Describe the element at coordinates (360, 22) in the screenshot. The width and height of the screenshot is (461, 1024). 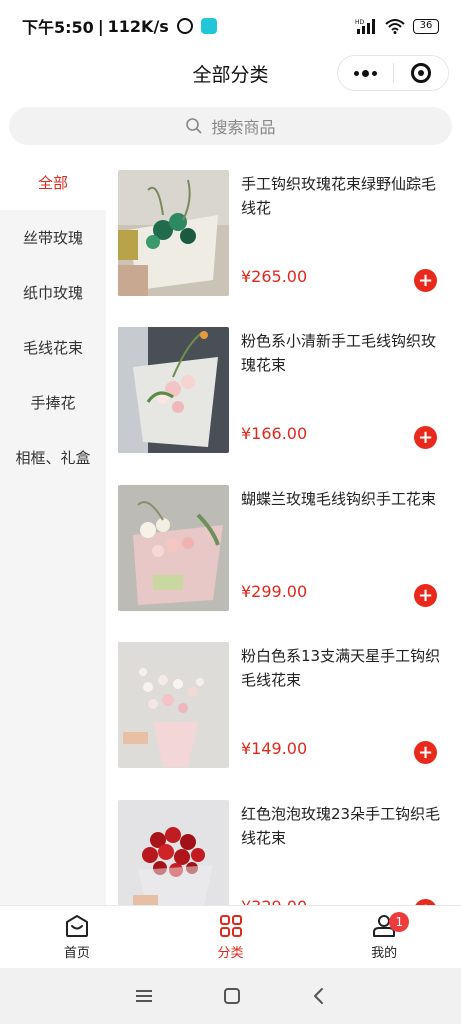
I see `svg-text: HD` at that location.